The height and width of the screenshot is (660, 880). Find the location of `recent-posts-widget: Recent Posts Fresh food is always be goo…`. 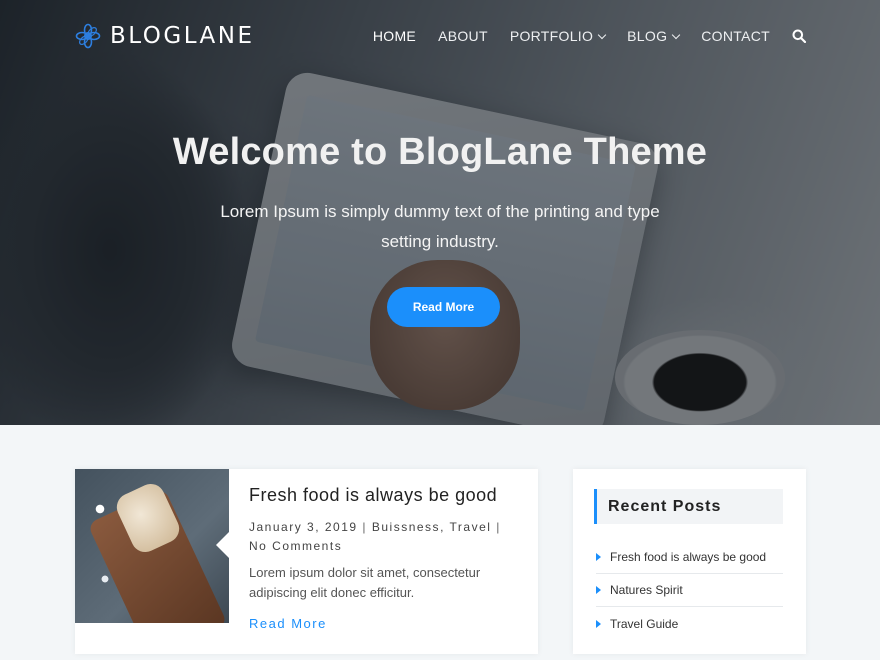

recent-posts-widget: Recent Posts Fresh food is always be goo… is located at coordinates (689, 561).